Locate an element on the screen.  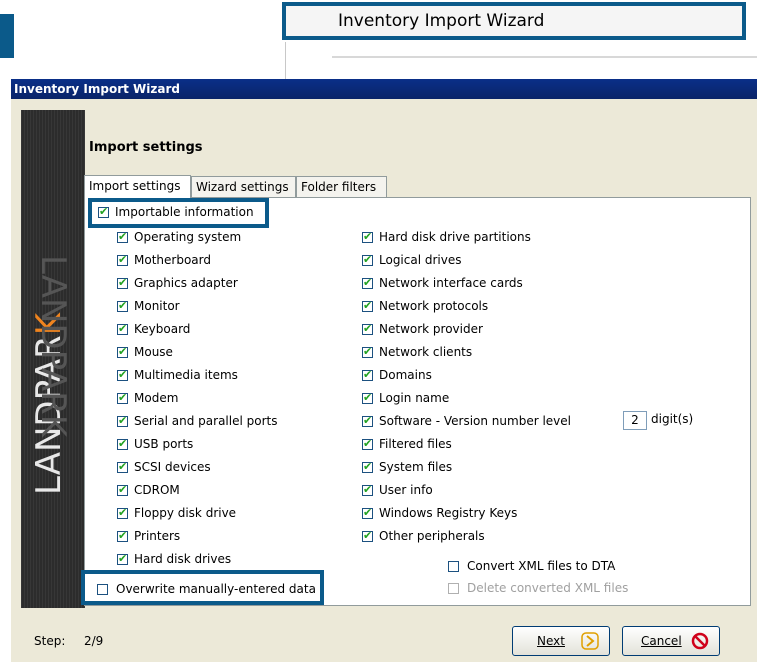
chevron-right-icon is located at coordinates (590, 641).